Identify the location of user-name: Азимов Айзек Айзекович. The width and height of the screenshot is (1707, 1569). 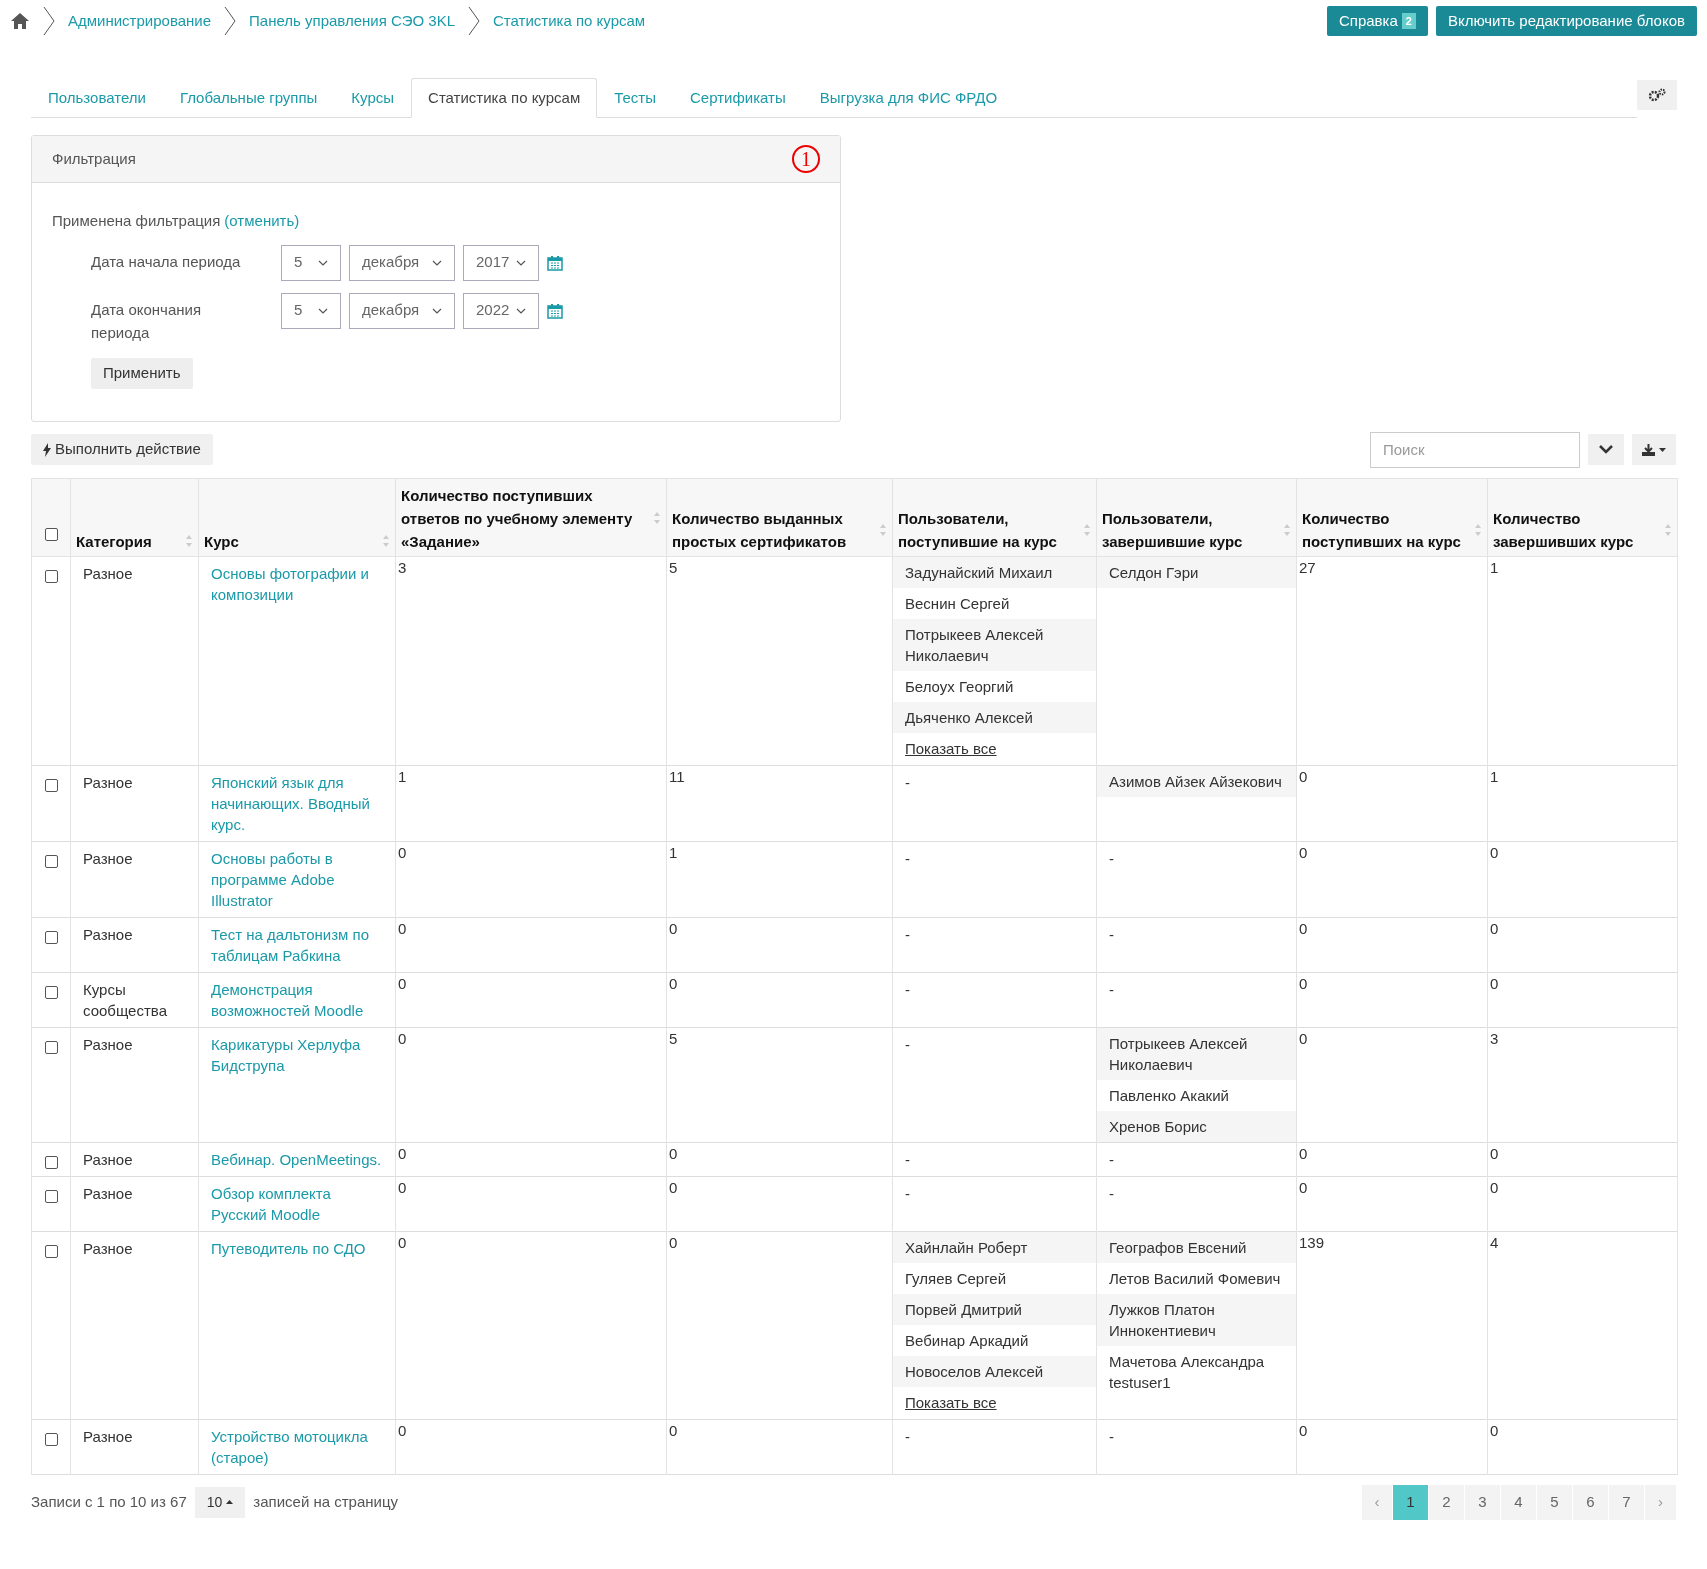
(1196, 781).